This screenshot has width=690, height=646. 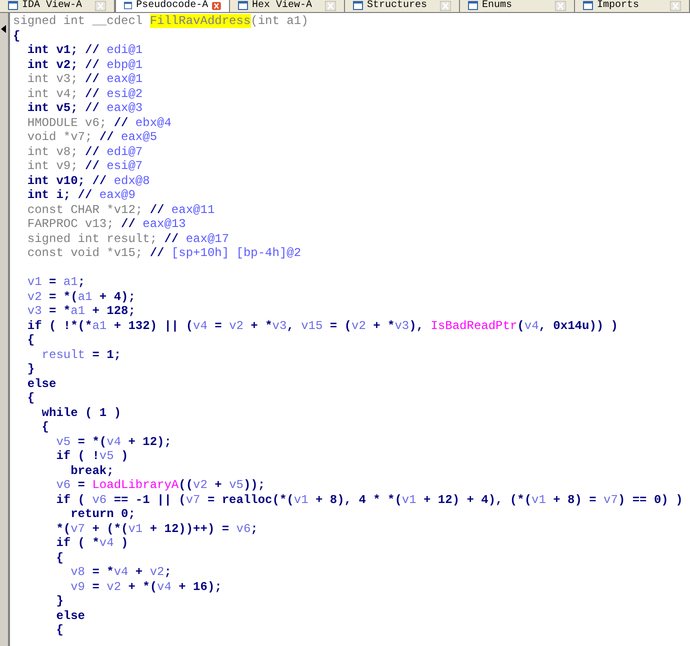 I want to click on code-comment: eax@9, so click(x=117, y=195).